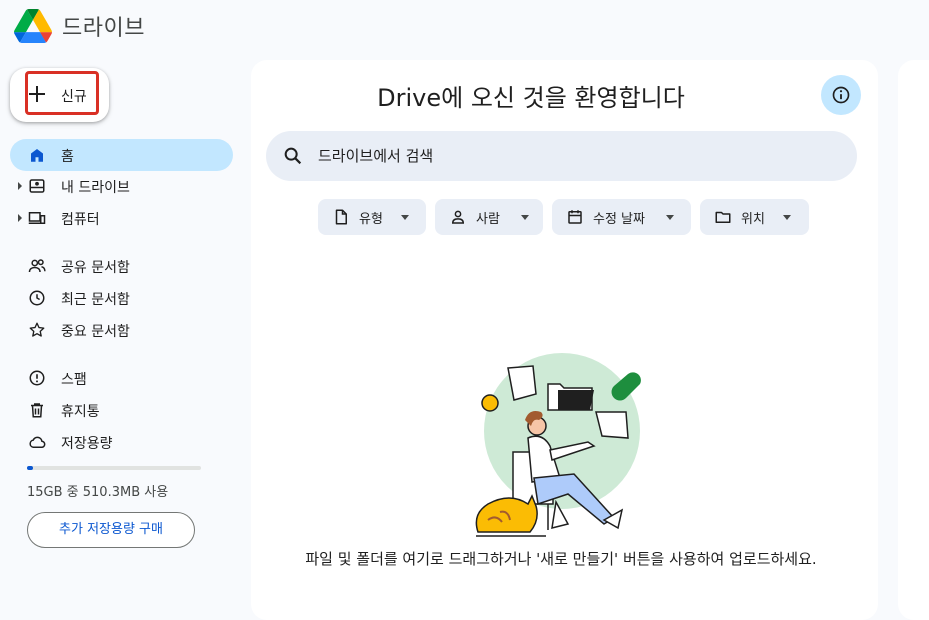  I want to click on shared-icon, so click(37, 266).